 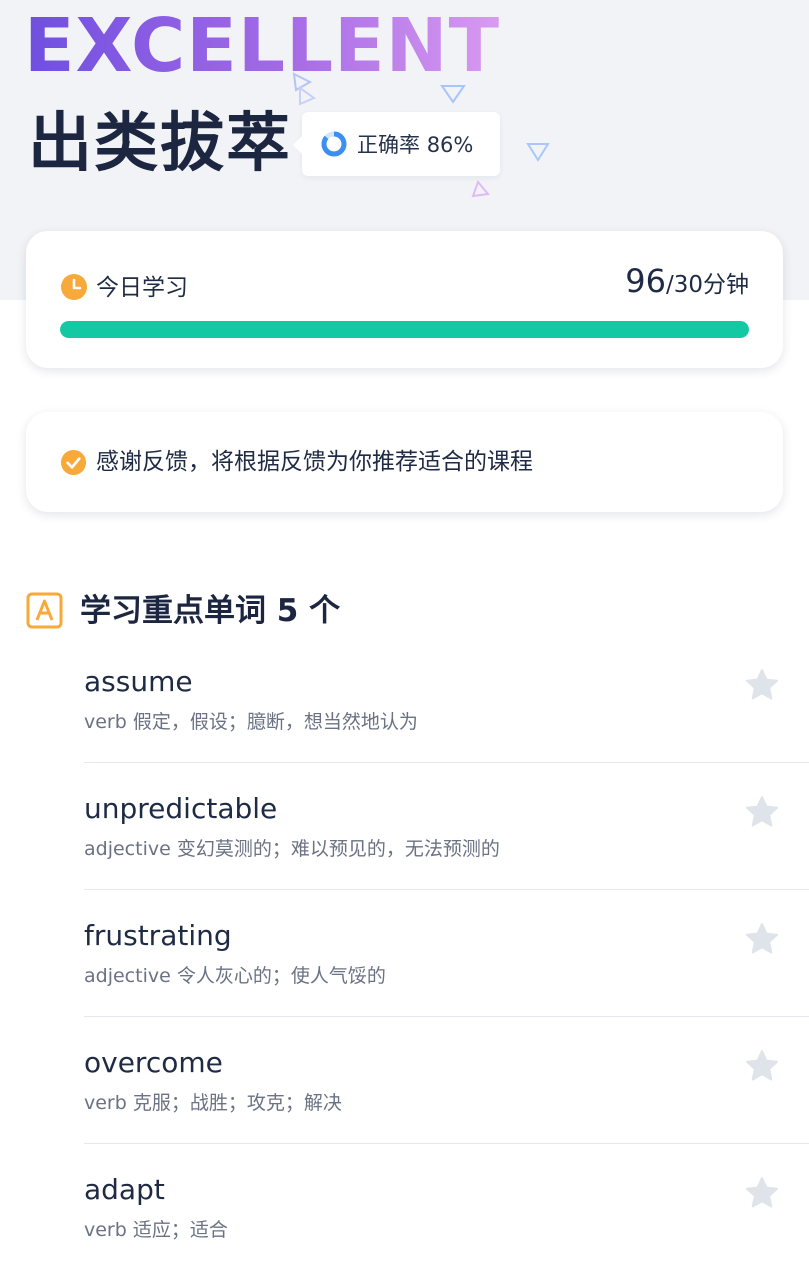 What do you see at coordinates (707, 285) in the screenshot?
I see `minutes-goal: /30分钟` at bounding box center [707, 285].